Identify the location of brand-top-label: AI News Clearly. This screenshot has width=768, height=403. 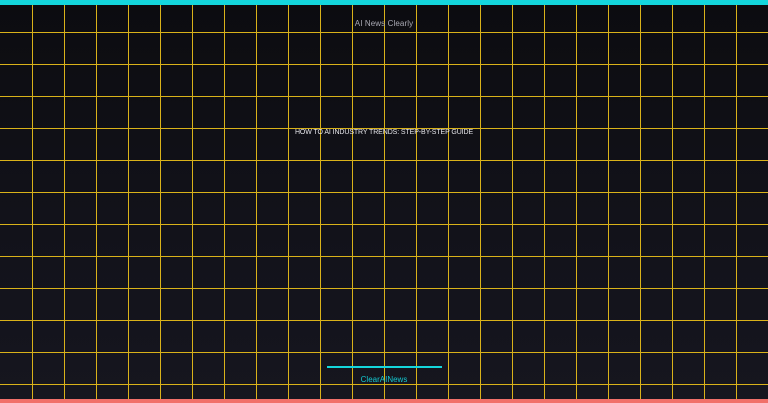
(384, 23).